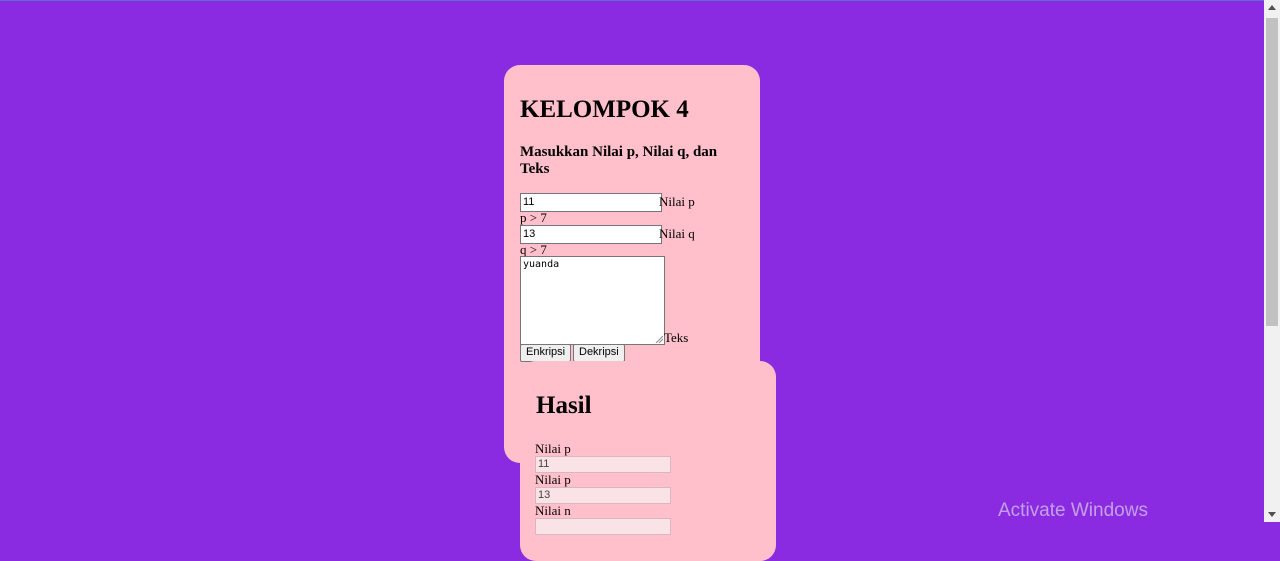 The image size is (1280, 561). What do you see at coordinates (1272, 8) in the screenshot?
I see `scroll-up-icon` at bounding box center [1272, 8].